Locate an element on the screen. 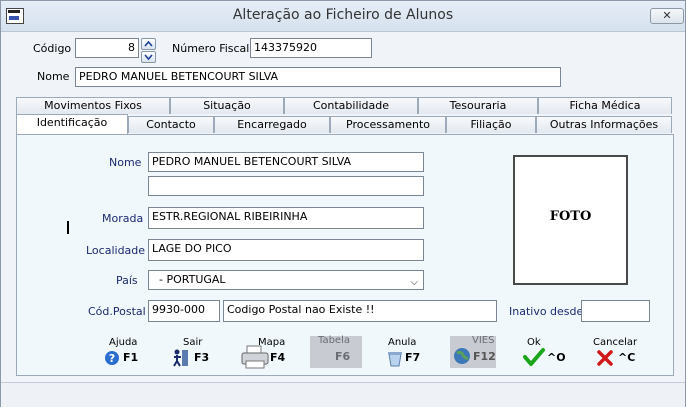 The width and height of the screenshot is (686, 407). localidade-label: Localidade is located at coordinates (116, 250).